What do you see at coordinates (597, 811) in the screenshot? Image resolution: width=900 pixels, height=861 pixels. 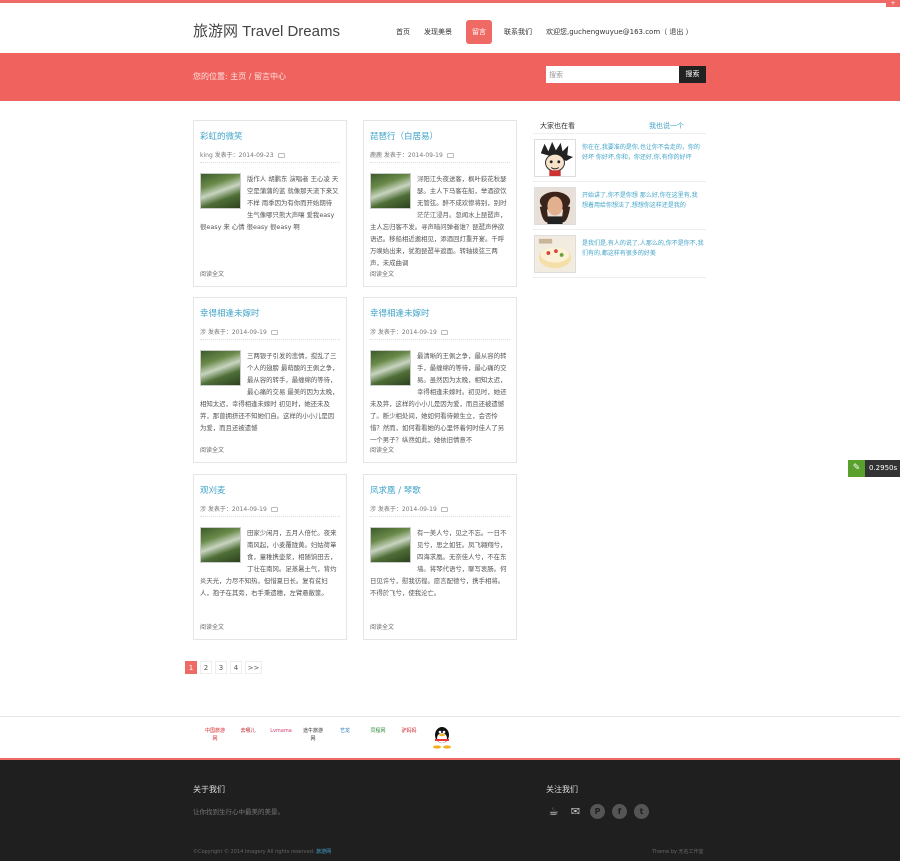 I see `pinterest-icon: P` at bounding box center [597, 811].